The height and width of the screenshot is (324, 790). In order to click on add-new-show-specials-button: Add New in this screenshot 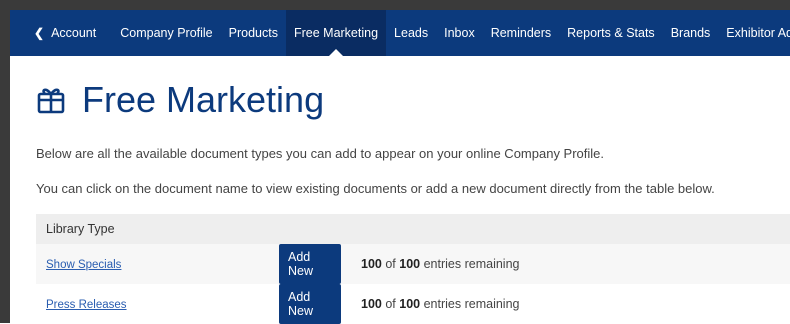, I will do `click(310, 264)`.